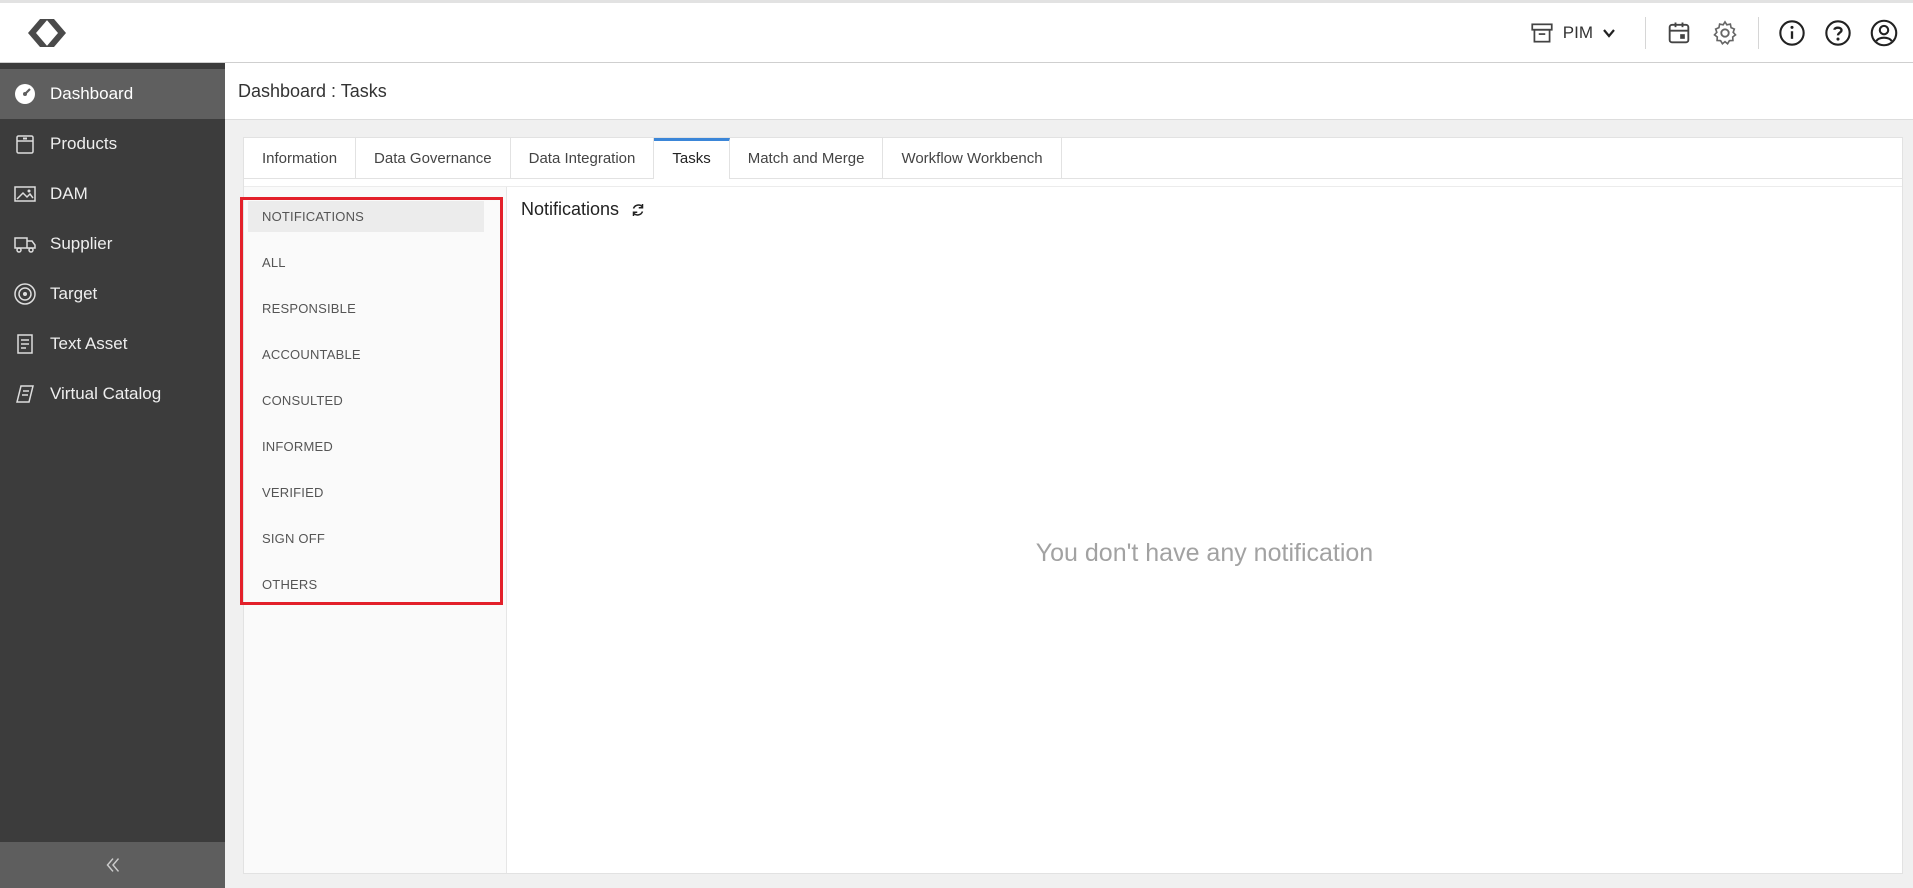 The width and height of the screenshot is (1913, 888). I want to click on package-calendar-icon, so click(1679, 33).